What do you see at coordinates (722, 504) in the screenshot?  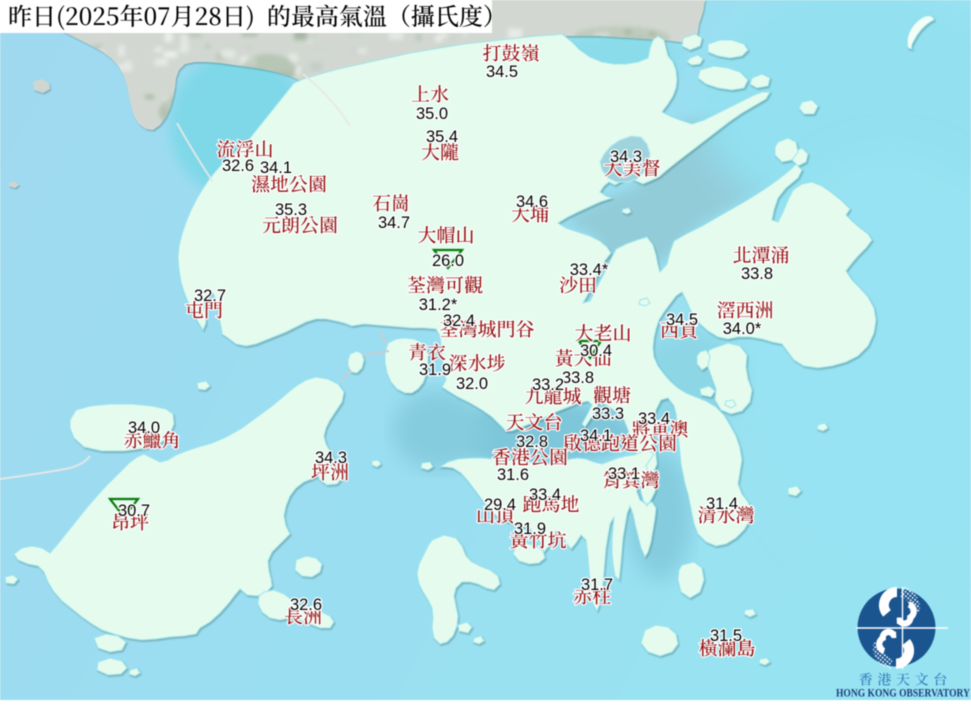 I see `svg-text: 31.4` at bounding box center [722, 504].